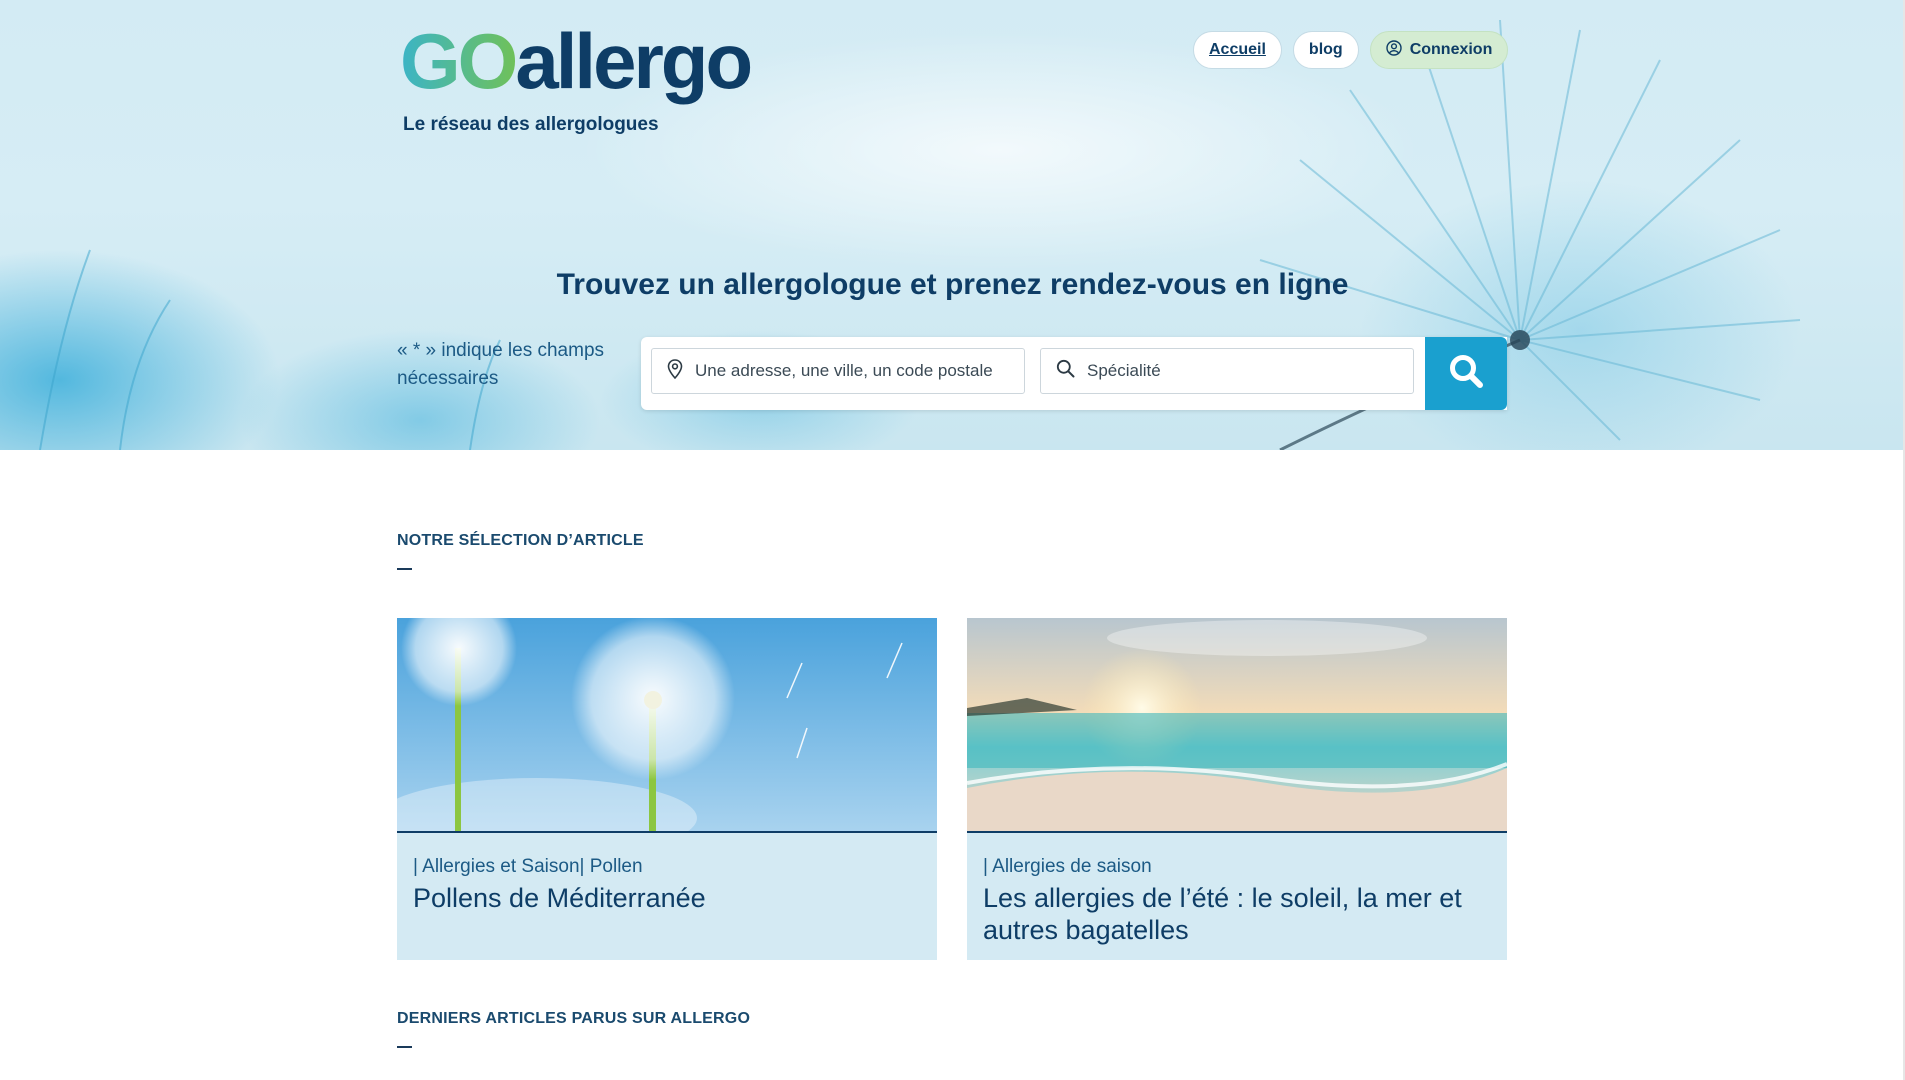  Describe the element at coordinates (675, 371) in the screenshot. I see `map-pin-icon` at that location.